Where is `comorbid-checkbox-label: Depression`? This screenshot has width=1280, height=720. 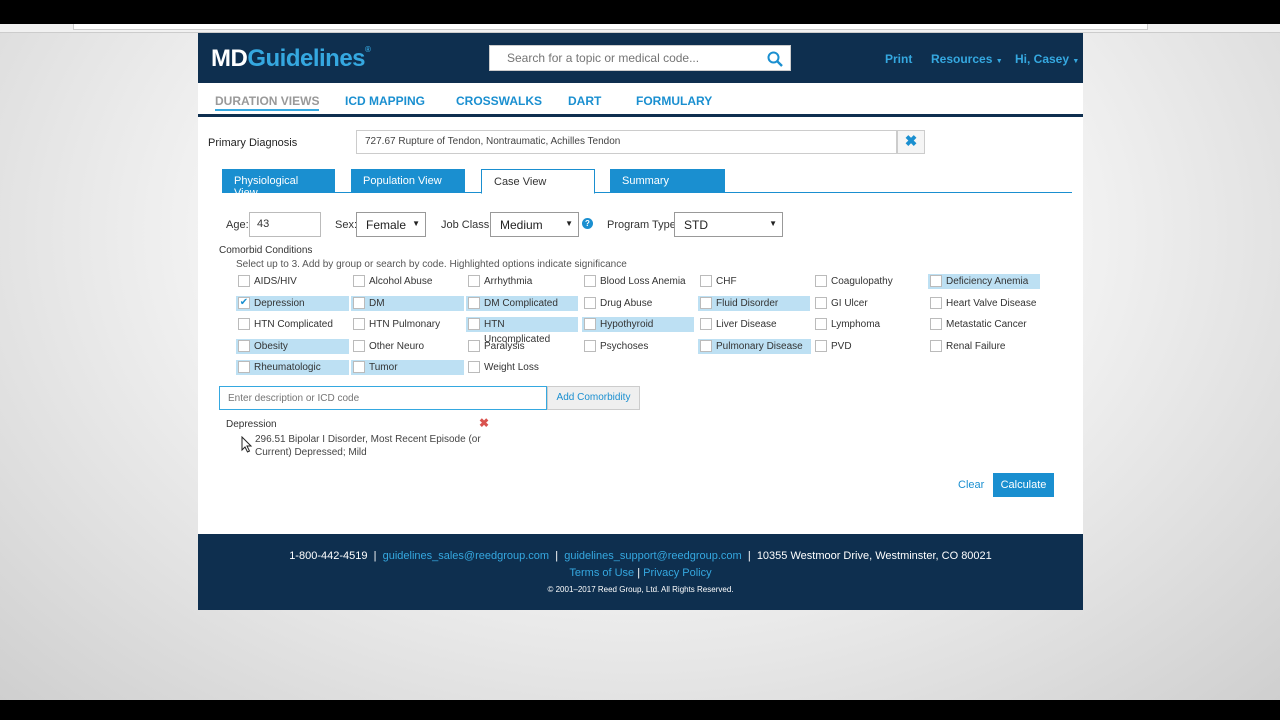 comorbid-checkbox-label: Depression is located at coordinates (279, 303).